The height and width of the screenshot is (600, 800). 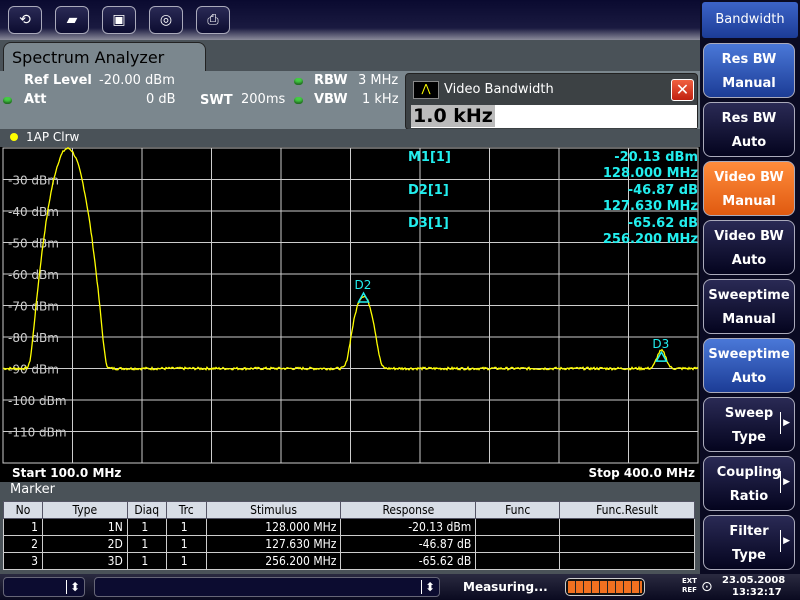 I want to click on table-row: 2 2D 1 1 127.630 MHz -46.87 dB, so click(x=349, y=544).